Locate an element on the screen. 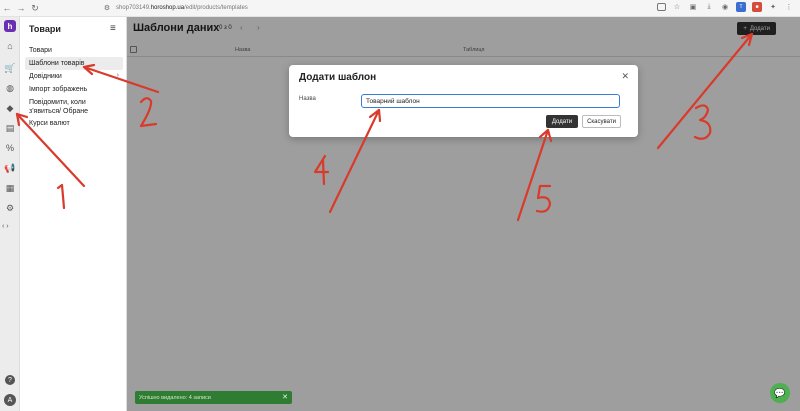 Image resolution: width=800 pixels, height=411 pixels. horoshop-logo-icon: h is located at coordinates (10, 26).